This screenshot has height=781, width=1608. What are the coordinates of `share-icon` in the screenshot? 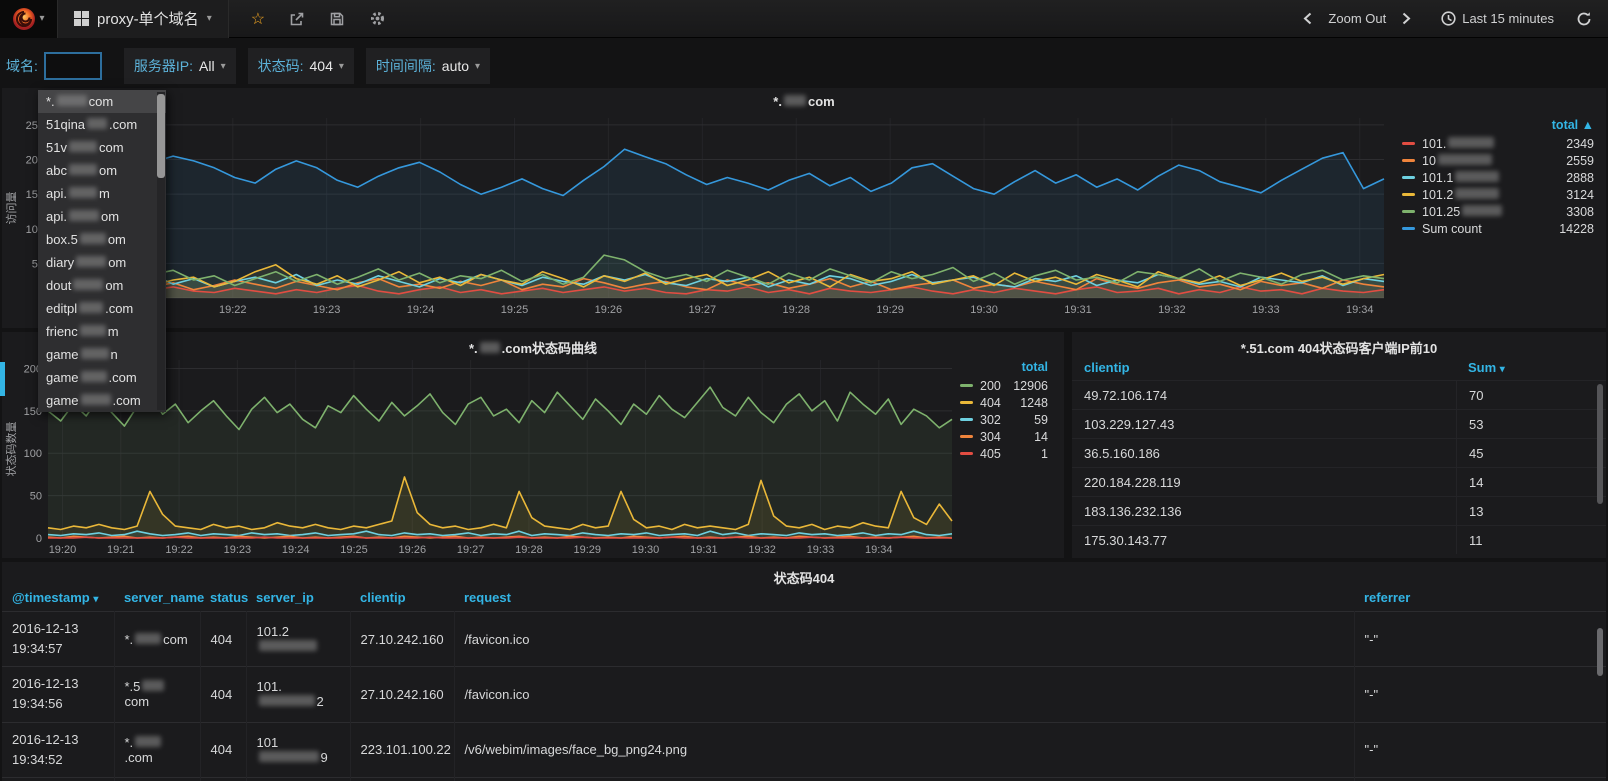 It's located at (297, 19).